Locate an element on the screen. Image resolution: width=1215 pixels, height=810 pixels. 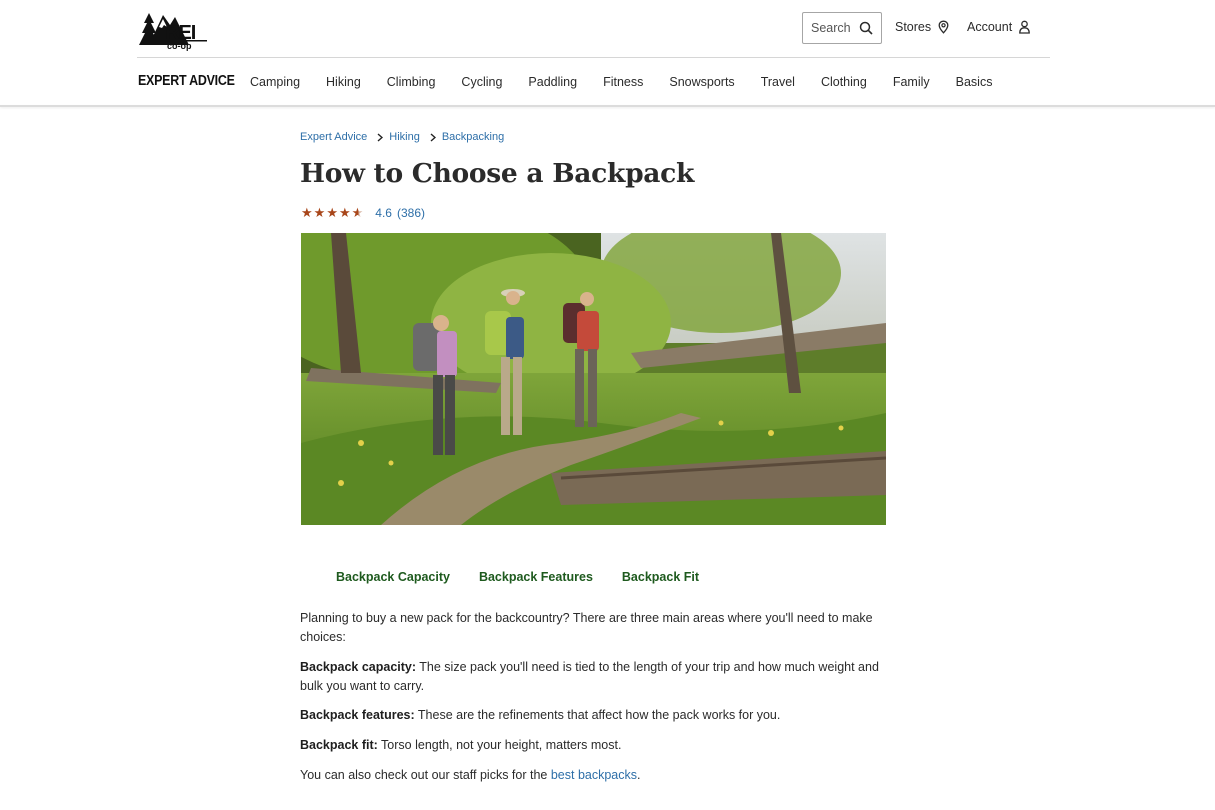
search-icon is located at coordinates (866, 28).